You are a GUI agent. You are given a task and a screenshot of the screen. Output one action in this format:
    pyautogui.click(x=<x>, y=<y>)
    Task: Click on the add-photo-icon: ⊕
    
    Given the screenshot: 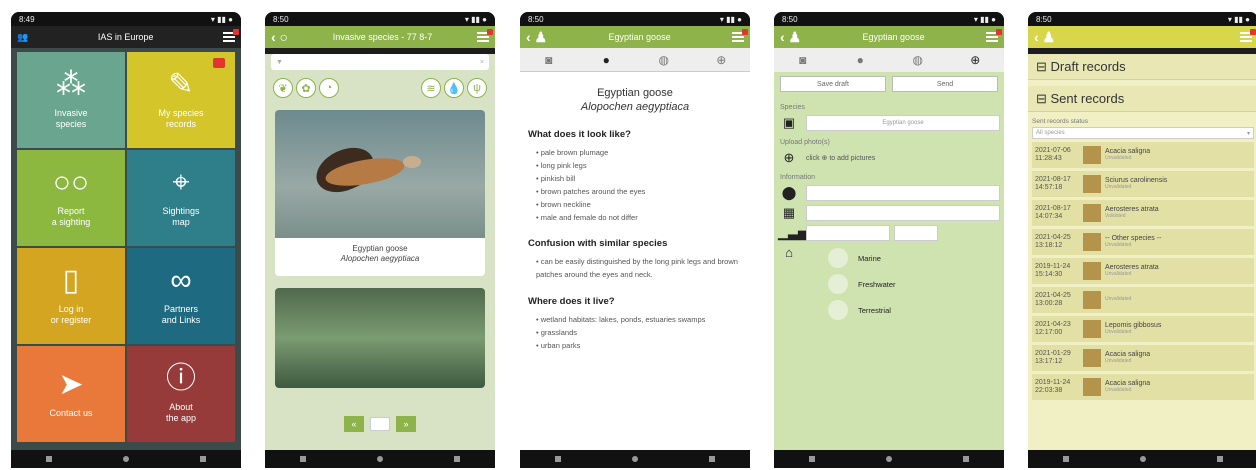 What is the action you would take?
    pyautogui.click(x=789, y=158)
    